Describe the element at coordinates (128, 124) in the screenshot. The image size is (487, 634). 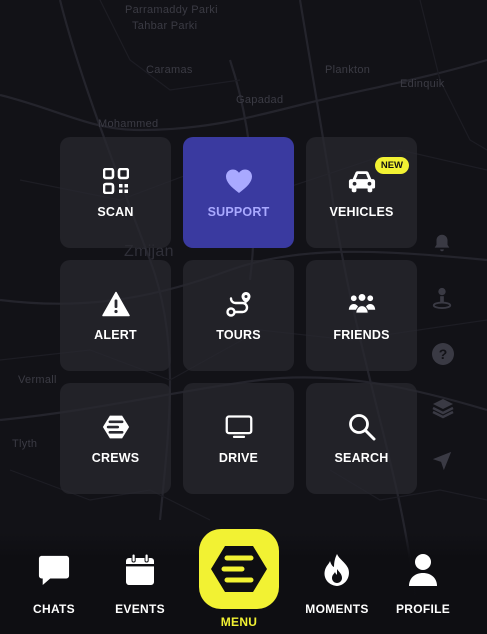
I see `map-label: Mohammed` at that location.